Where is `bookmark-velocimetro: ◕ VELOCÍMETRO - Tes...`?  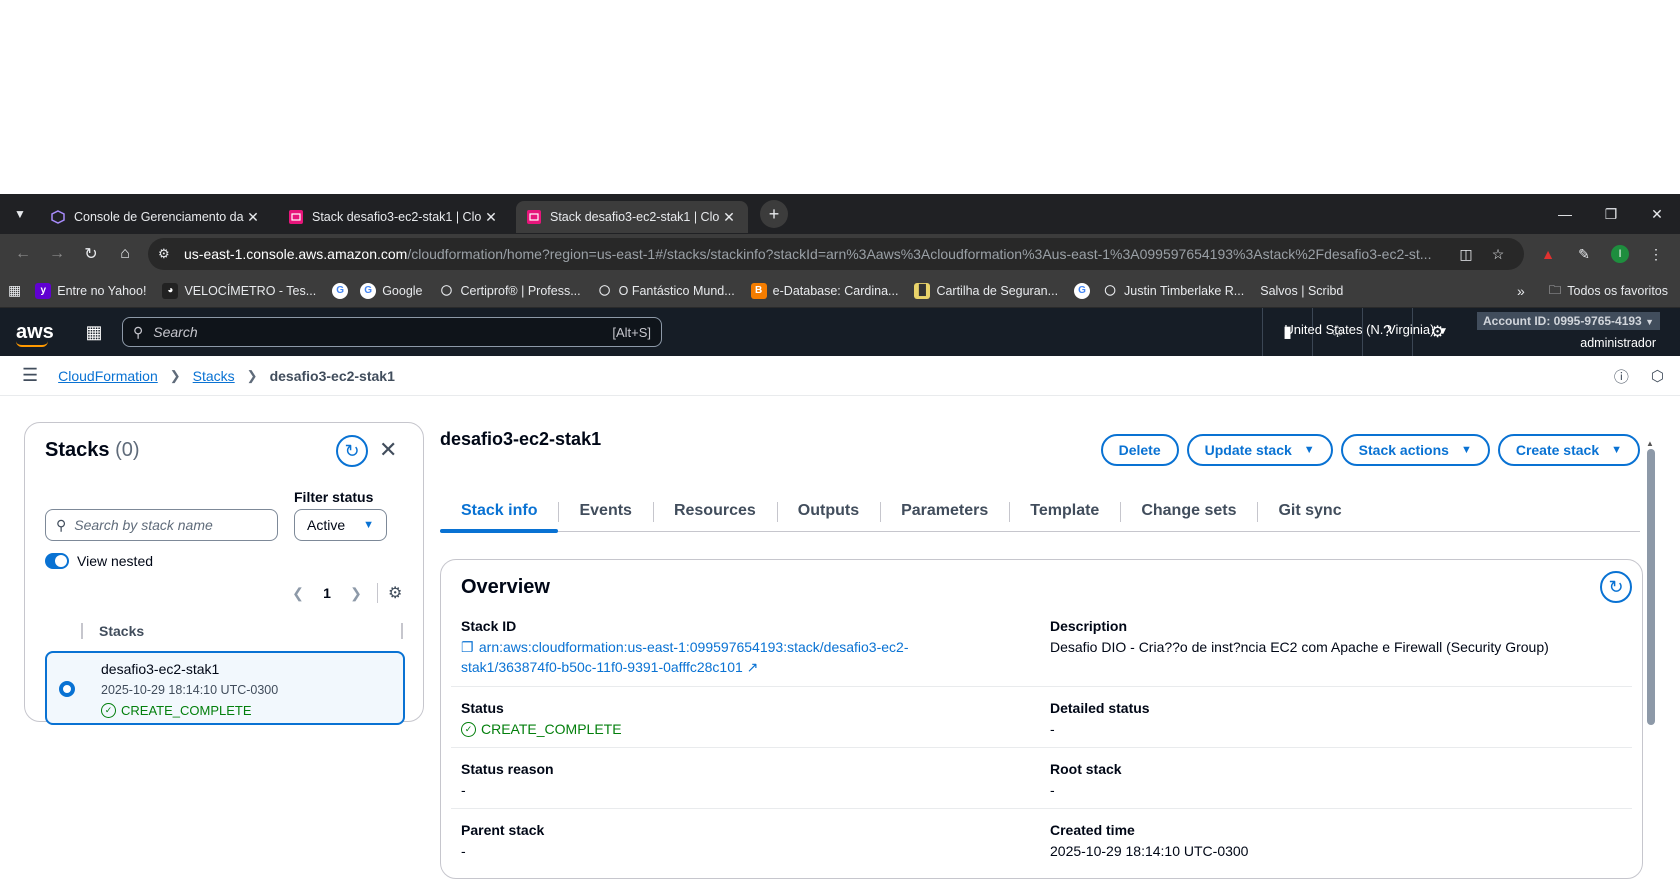
bookmark-velocimetro: ◕ VELOCÍMETRO - Tes... is located at coordinates (239, 290).